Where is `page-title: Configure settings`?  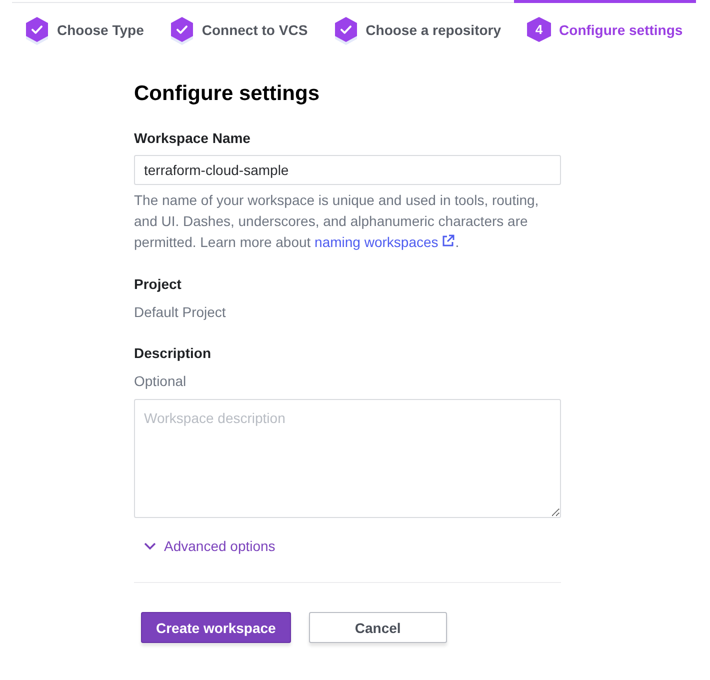
page-title: Configure settings is located at coordinates (227, 94).